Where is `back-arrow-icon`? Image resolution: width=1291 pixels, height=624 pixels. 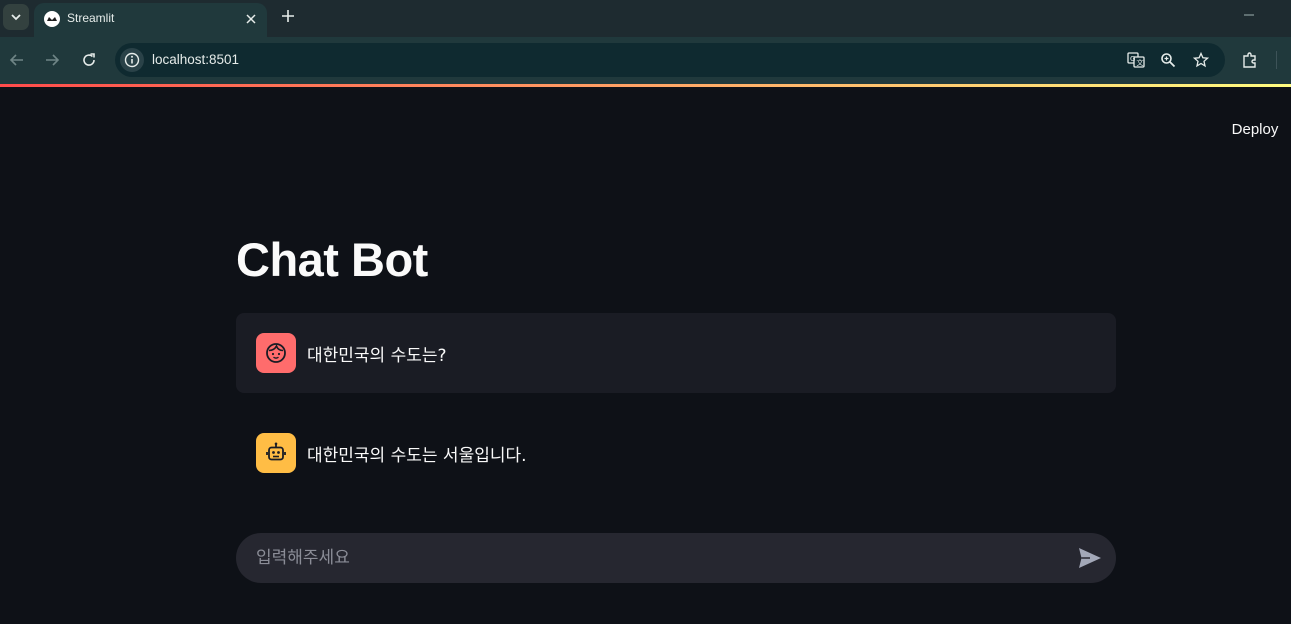
back-arrow-icon is located at coordinates (17, 60).